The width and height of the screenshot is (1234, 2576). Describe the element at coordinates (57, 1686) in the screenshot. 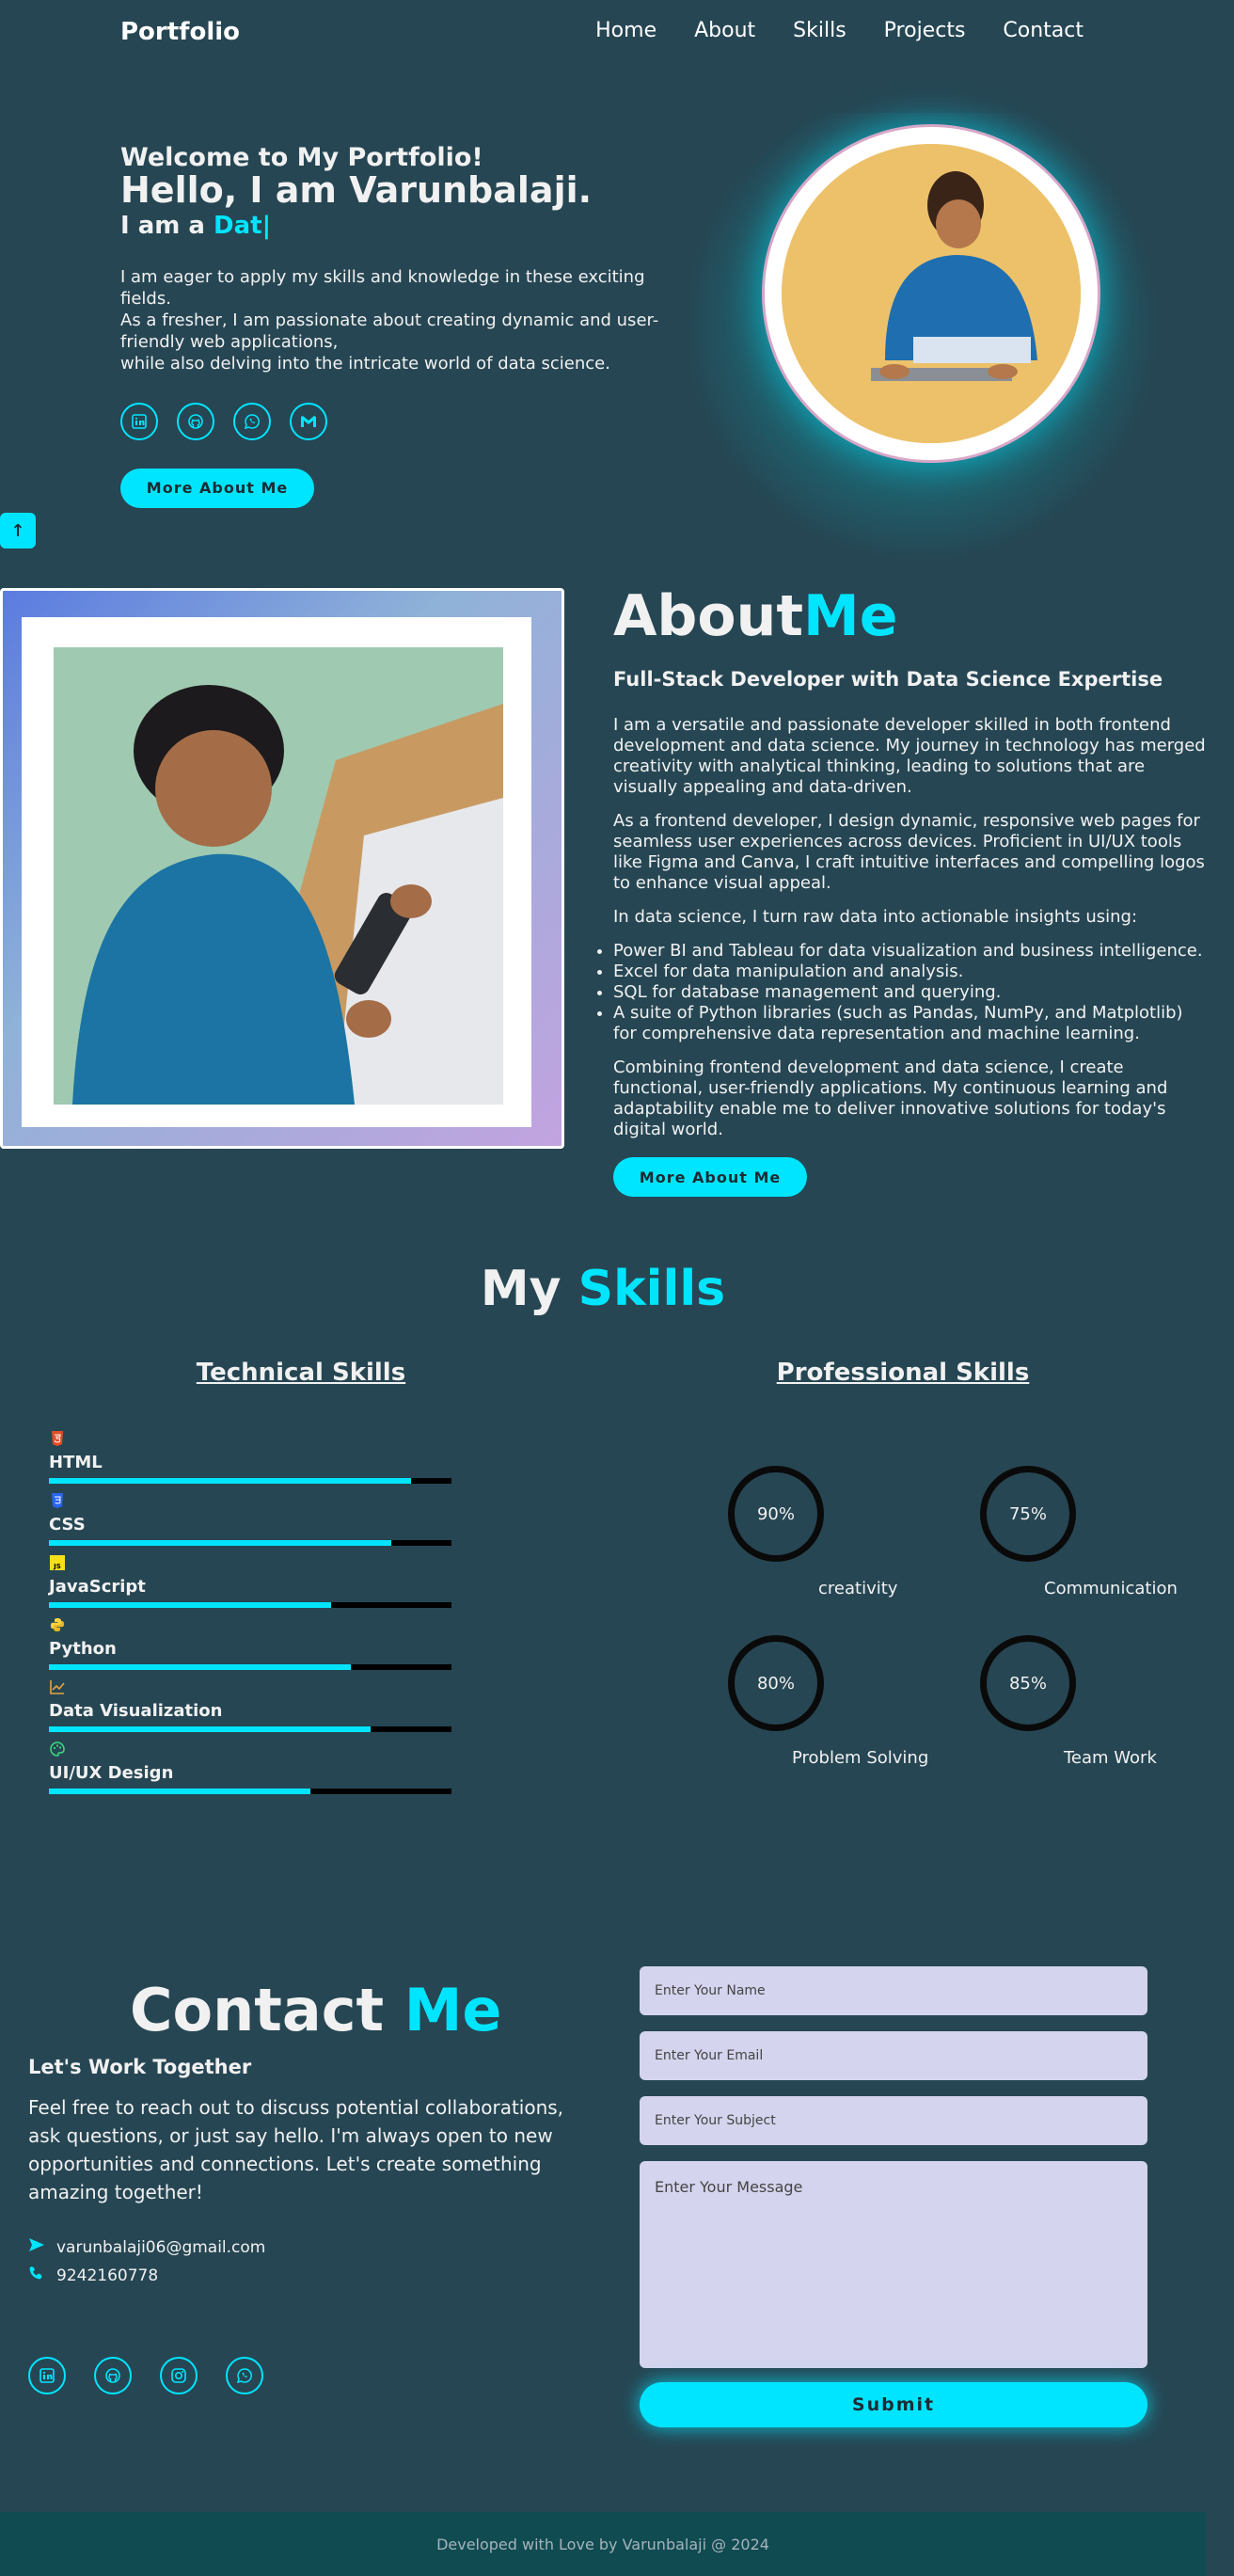

I see `chart-icon` at that location.